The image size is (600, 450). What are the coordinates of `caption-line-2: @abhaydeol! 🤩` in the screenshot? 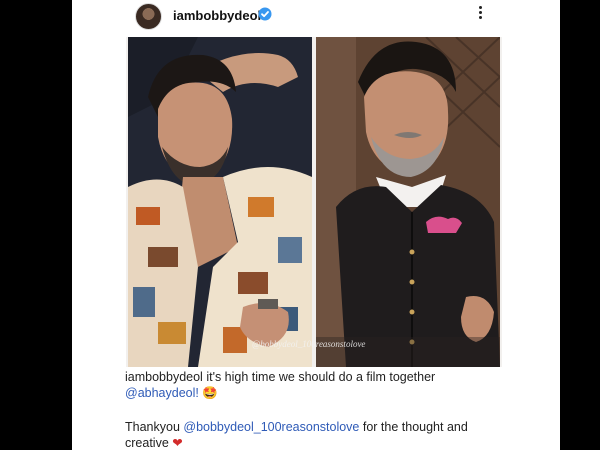 It's located at (335, 393).